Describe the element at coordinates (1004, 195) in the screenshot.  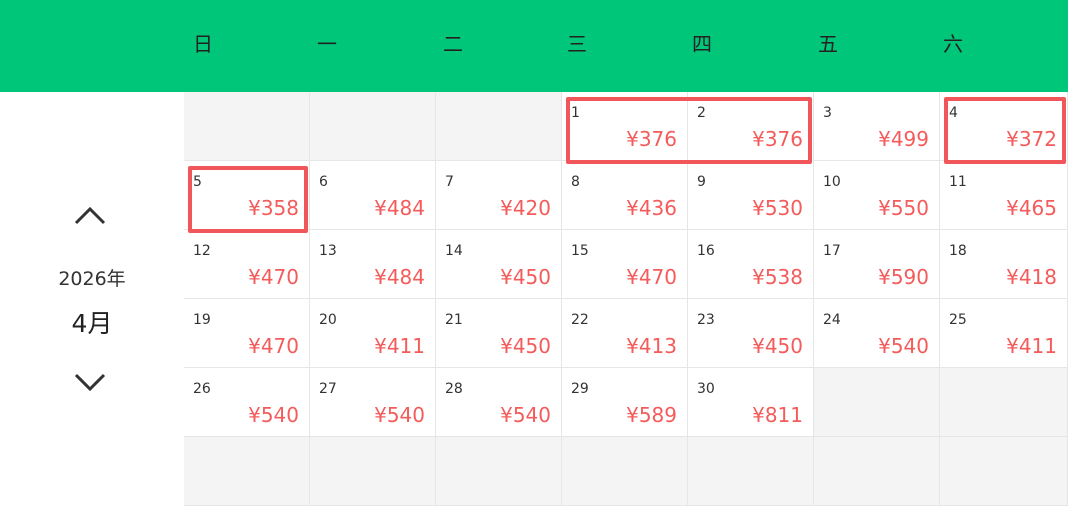
I see `day-cell: 11 ¥465` at that location.